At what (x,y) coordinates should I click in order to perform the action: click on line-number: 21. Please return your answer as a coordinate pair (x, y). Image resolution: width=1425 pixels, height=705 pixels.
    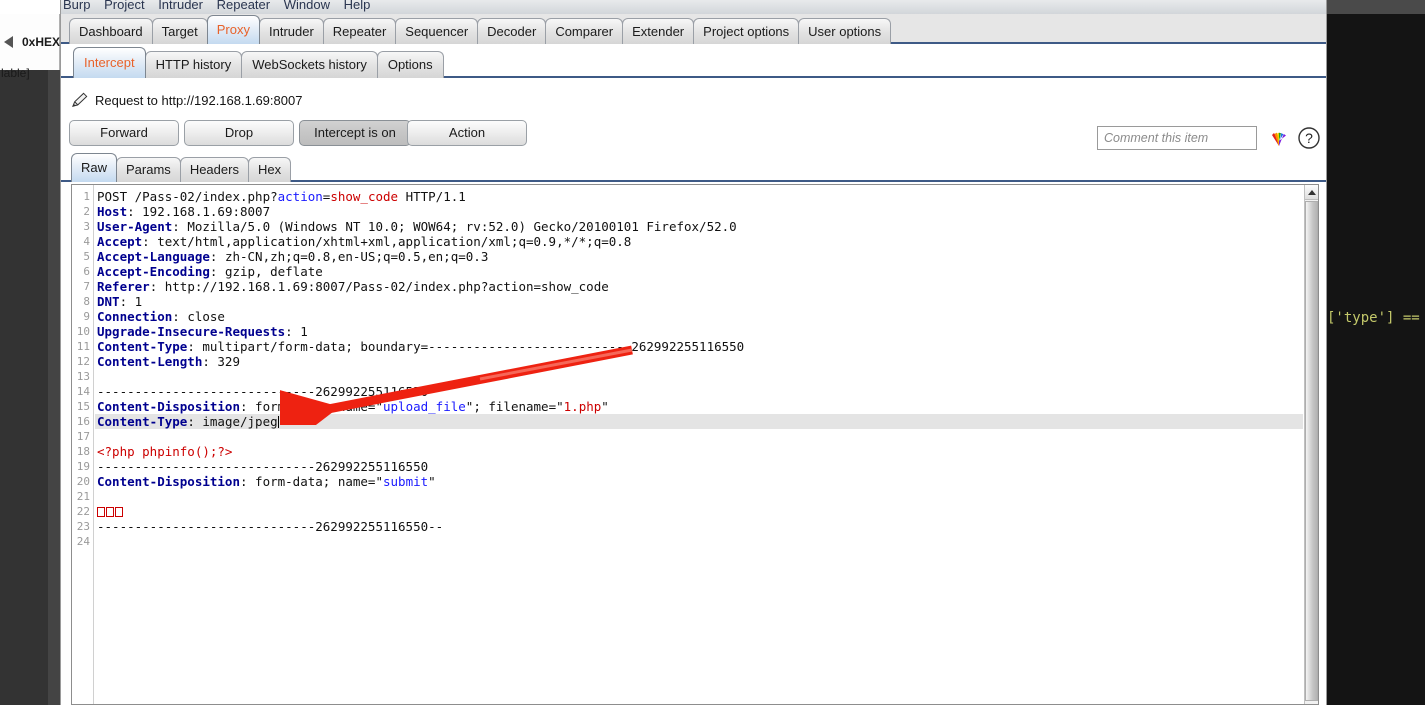
    Looking at the image, I should click on (83, 496).